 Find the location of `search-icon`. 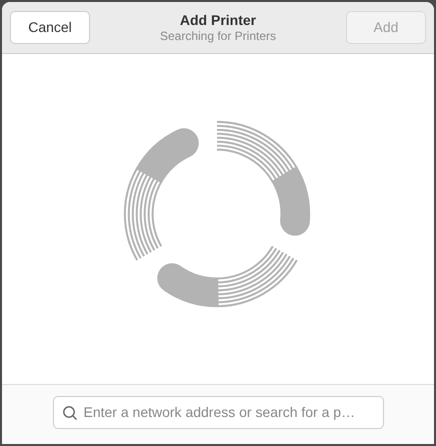

search-icon is located at coordinates (70, 412).